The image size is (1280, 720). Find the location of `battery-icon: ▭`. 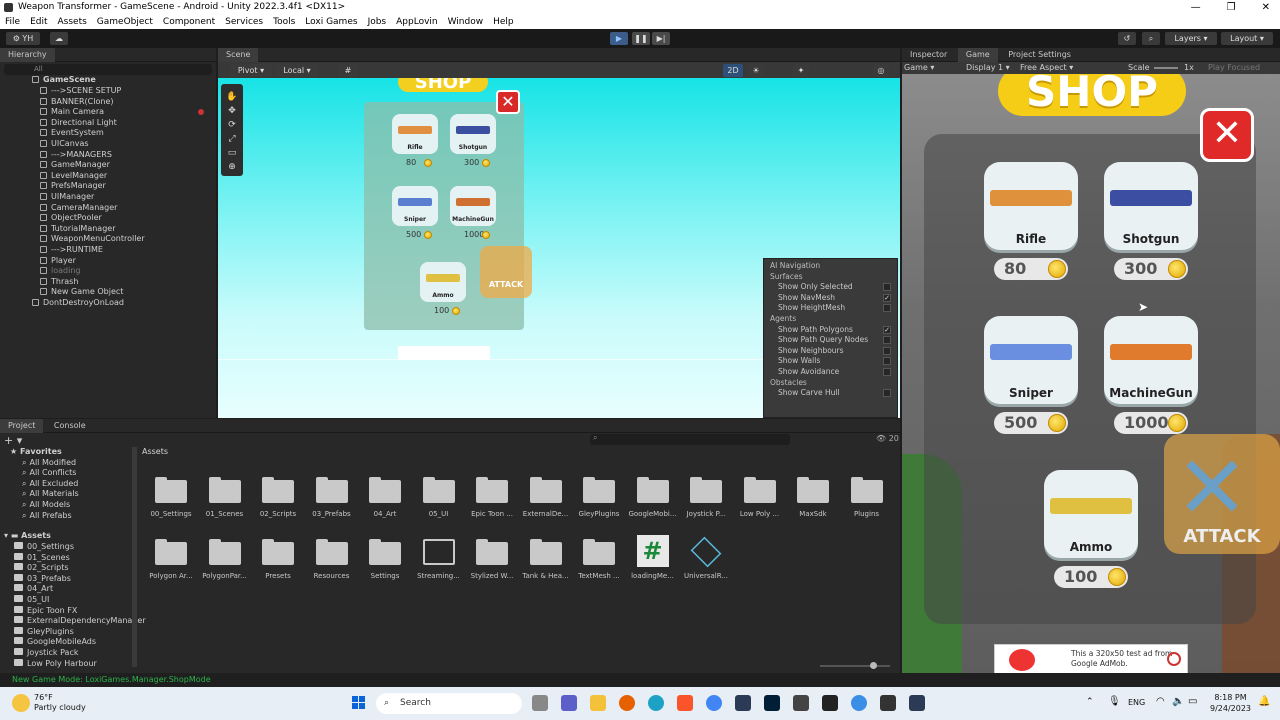

battery-icon: ▭ is located at coordinates (1192, 701).